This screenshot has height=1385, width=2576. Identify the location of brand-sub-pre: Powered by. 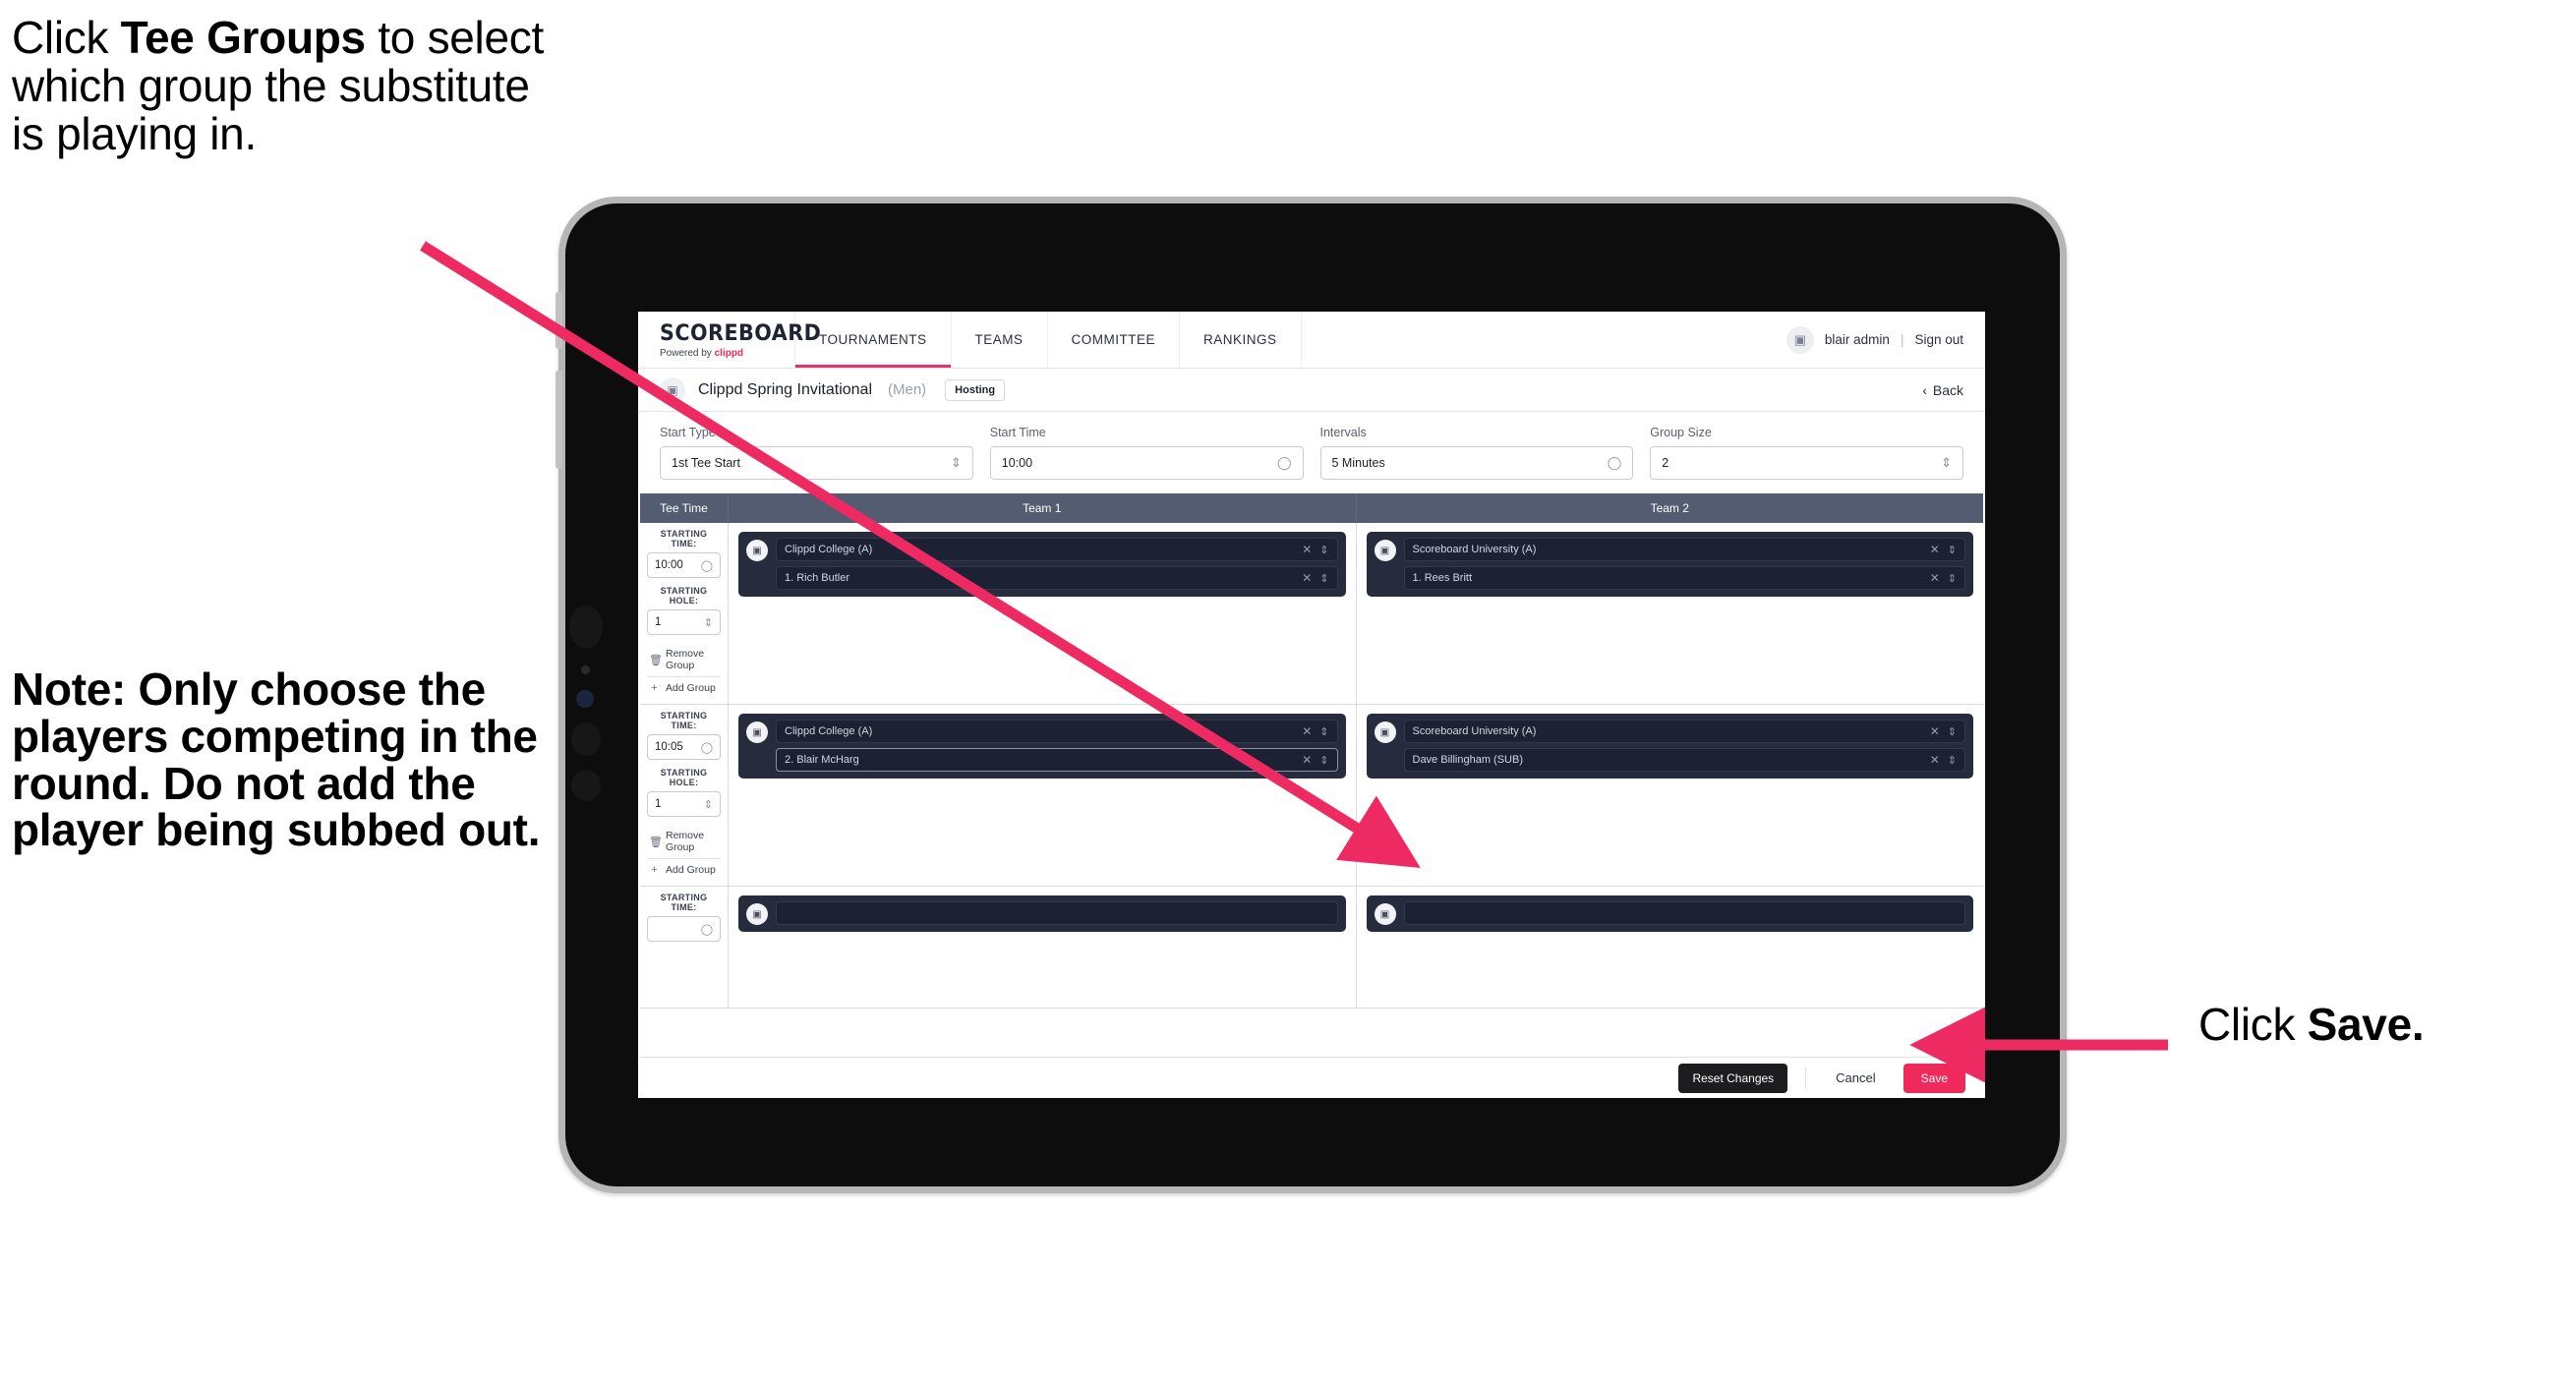
(687, 353).